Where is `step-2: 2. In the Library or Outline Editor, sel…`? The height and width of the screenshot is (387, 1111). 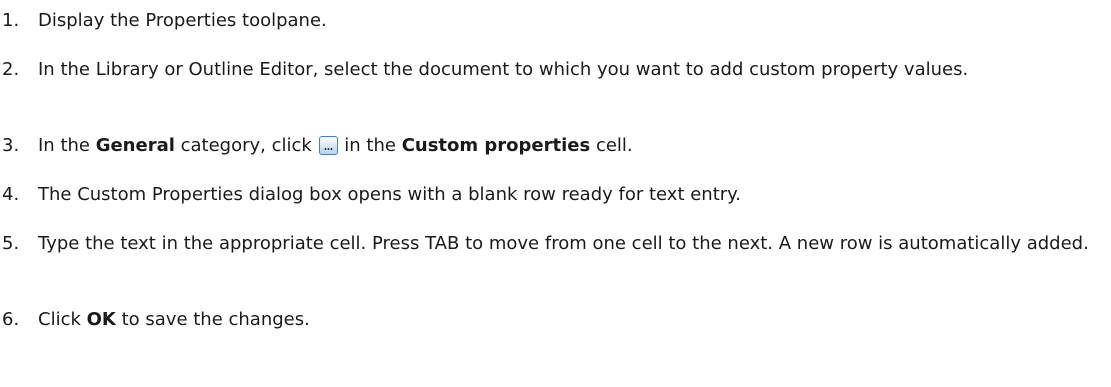
step-2: 2. In the Library or Outline Editor, sel… is located at coordinates (550, 69).